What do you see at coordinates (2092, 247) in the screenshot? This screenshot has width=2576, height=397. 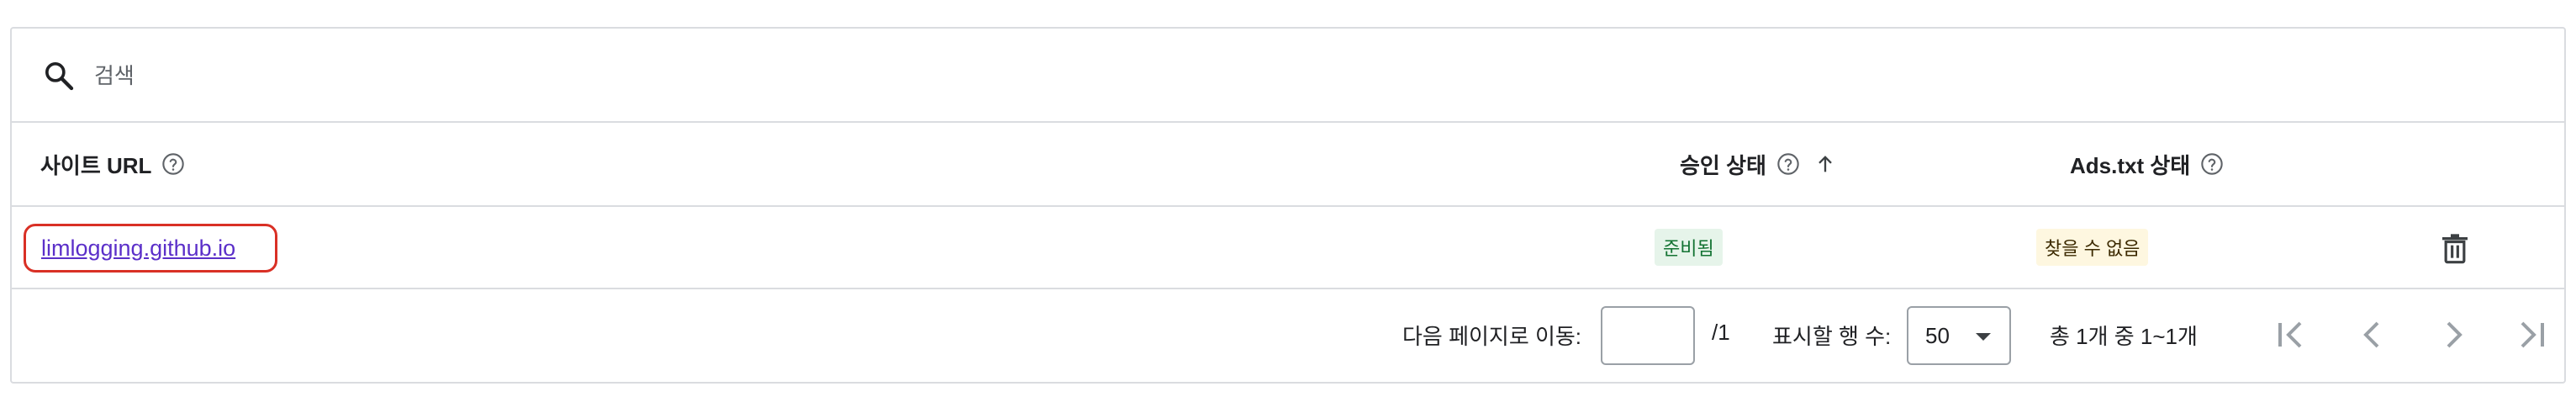 I see `ads-txt-status-badge: 찾을 수 없음` at bounding box center [2092, 247].